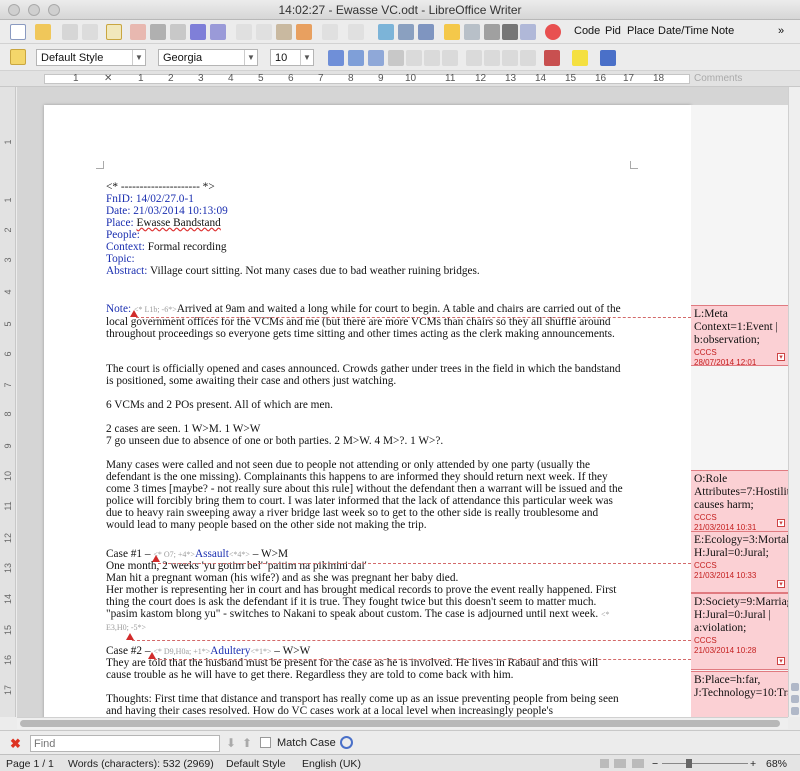 Image resolution: width=800 pixels, height=771 pixels. What do you see at coordinates (264, 32) in the screenshot?
I see `copy-icon` at bounding box center [264, 32].